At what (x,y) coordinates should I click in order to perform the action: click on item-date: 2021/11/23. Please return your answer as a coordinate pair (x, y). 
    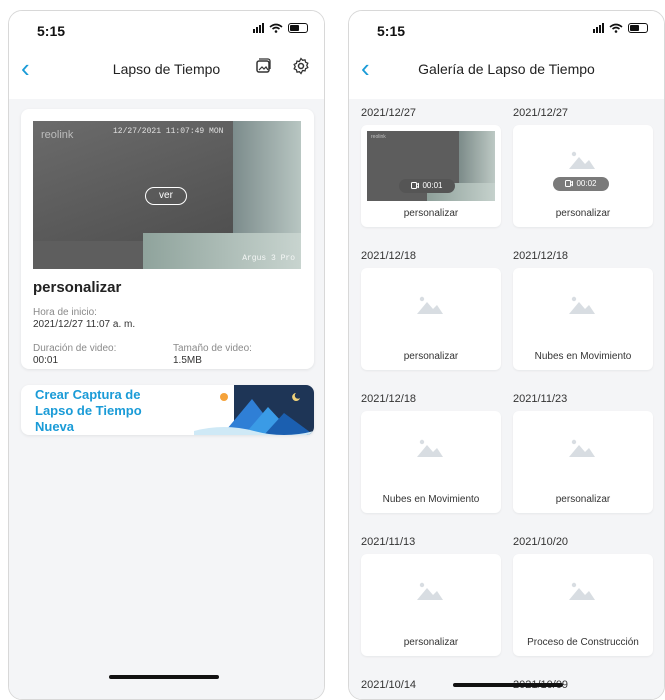
    Looking at the image, I should click on (540, 399).